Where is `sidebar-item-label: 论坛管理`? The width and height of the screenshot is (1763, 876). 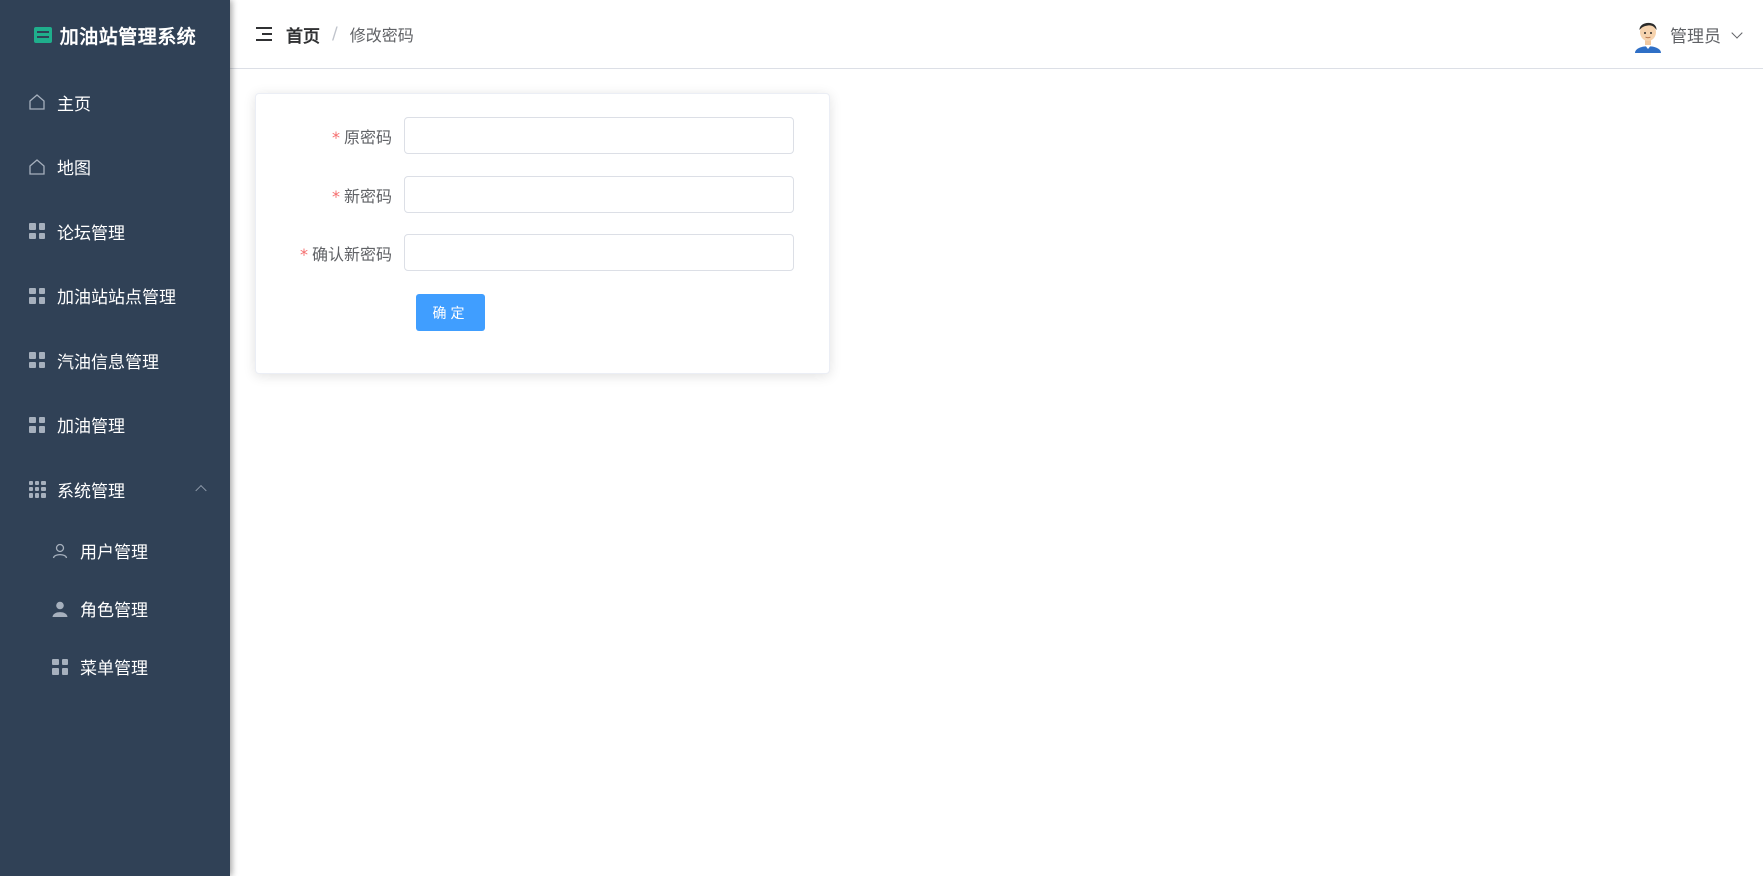
sidebar-item-label: 论坛管理 is located at coordinates (91, 233).